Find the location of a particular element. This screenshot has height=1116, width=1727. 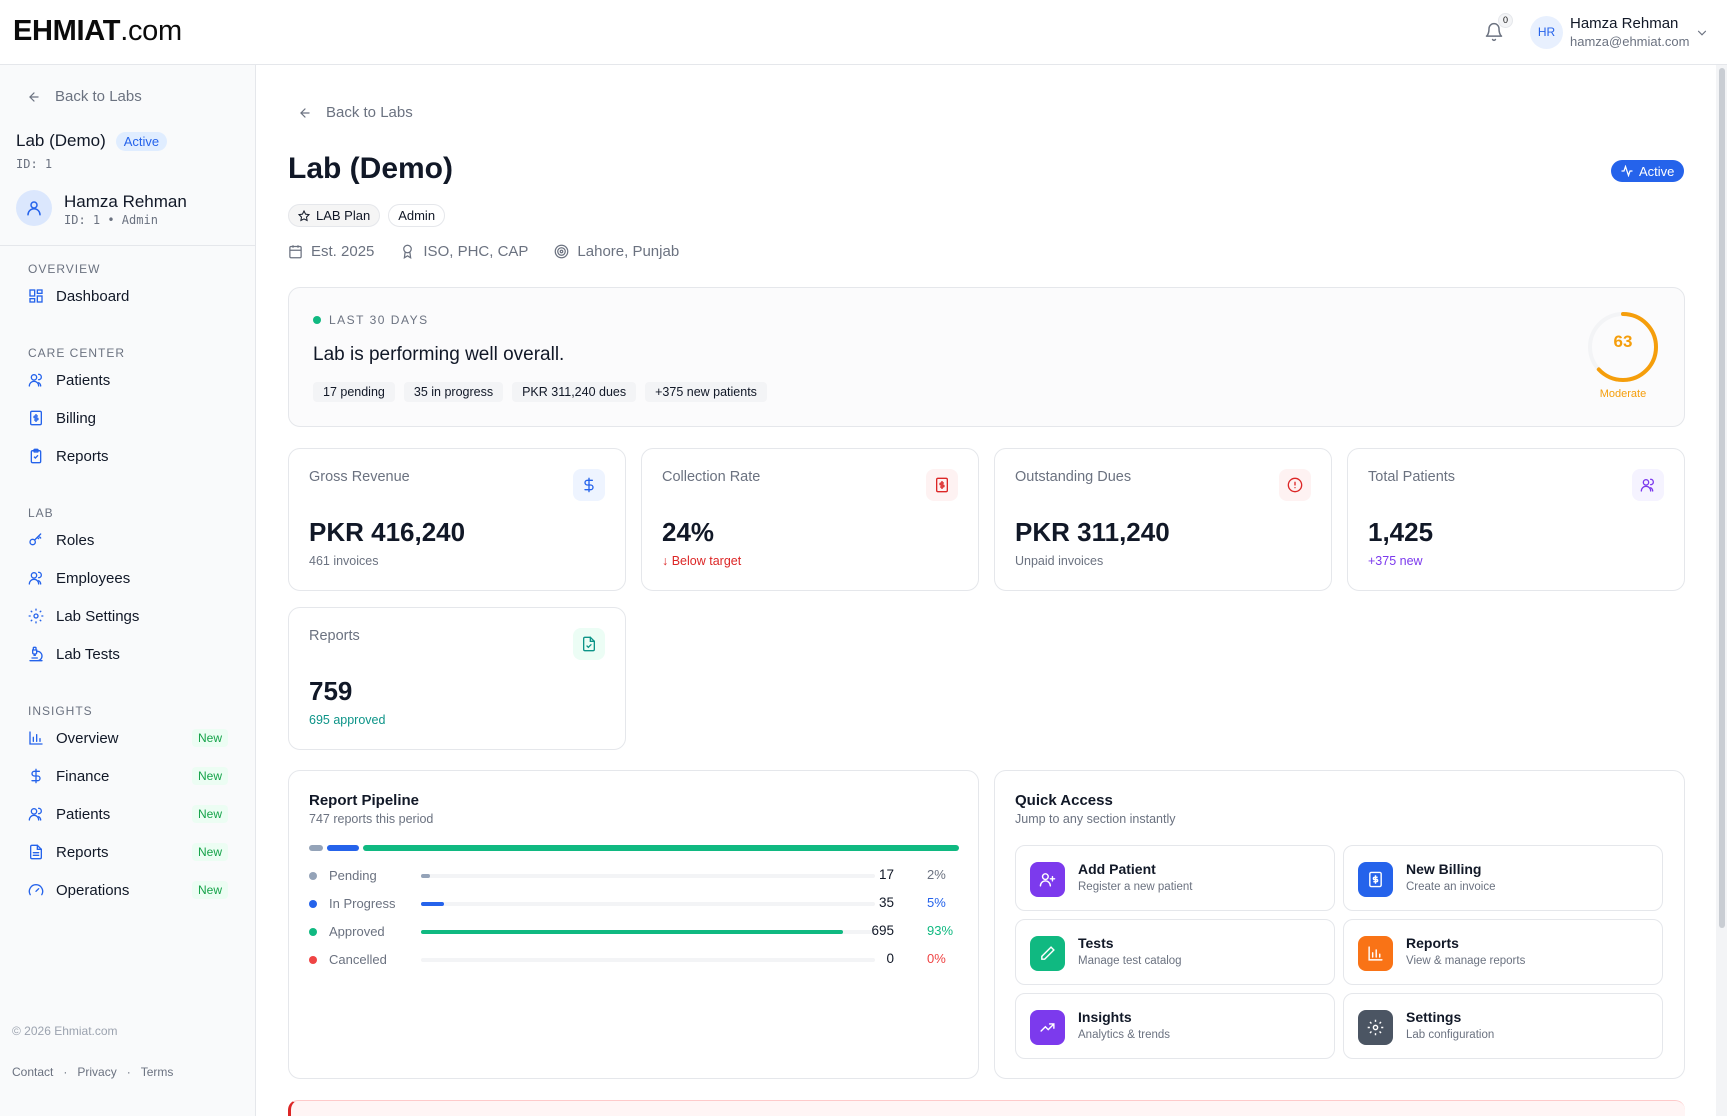

sidebar-item-insights-reports: Reports New is located at coordinates (128, 852).